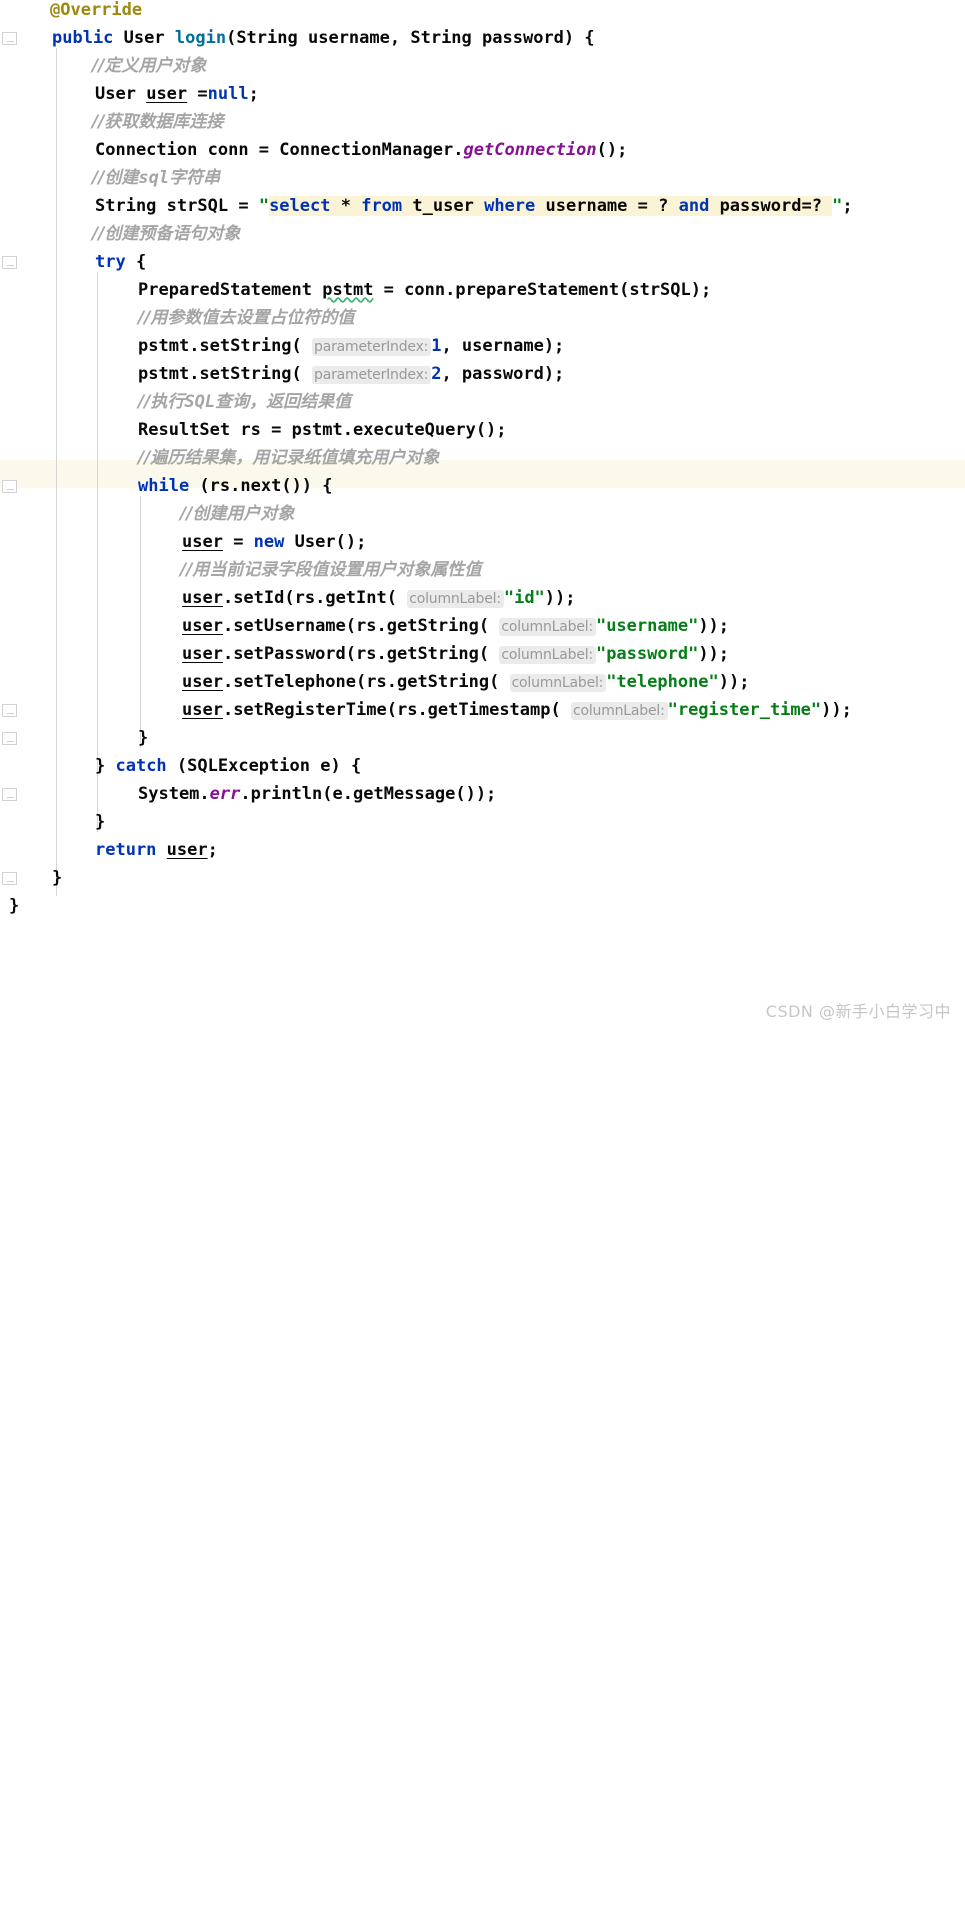  What do you see at coordinates (237, 514) in the screenshot?
I see `code-line-comment-create-user: //创建用户对象` at bounding box center [237, 514].